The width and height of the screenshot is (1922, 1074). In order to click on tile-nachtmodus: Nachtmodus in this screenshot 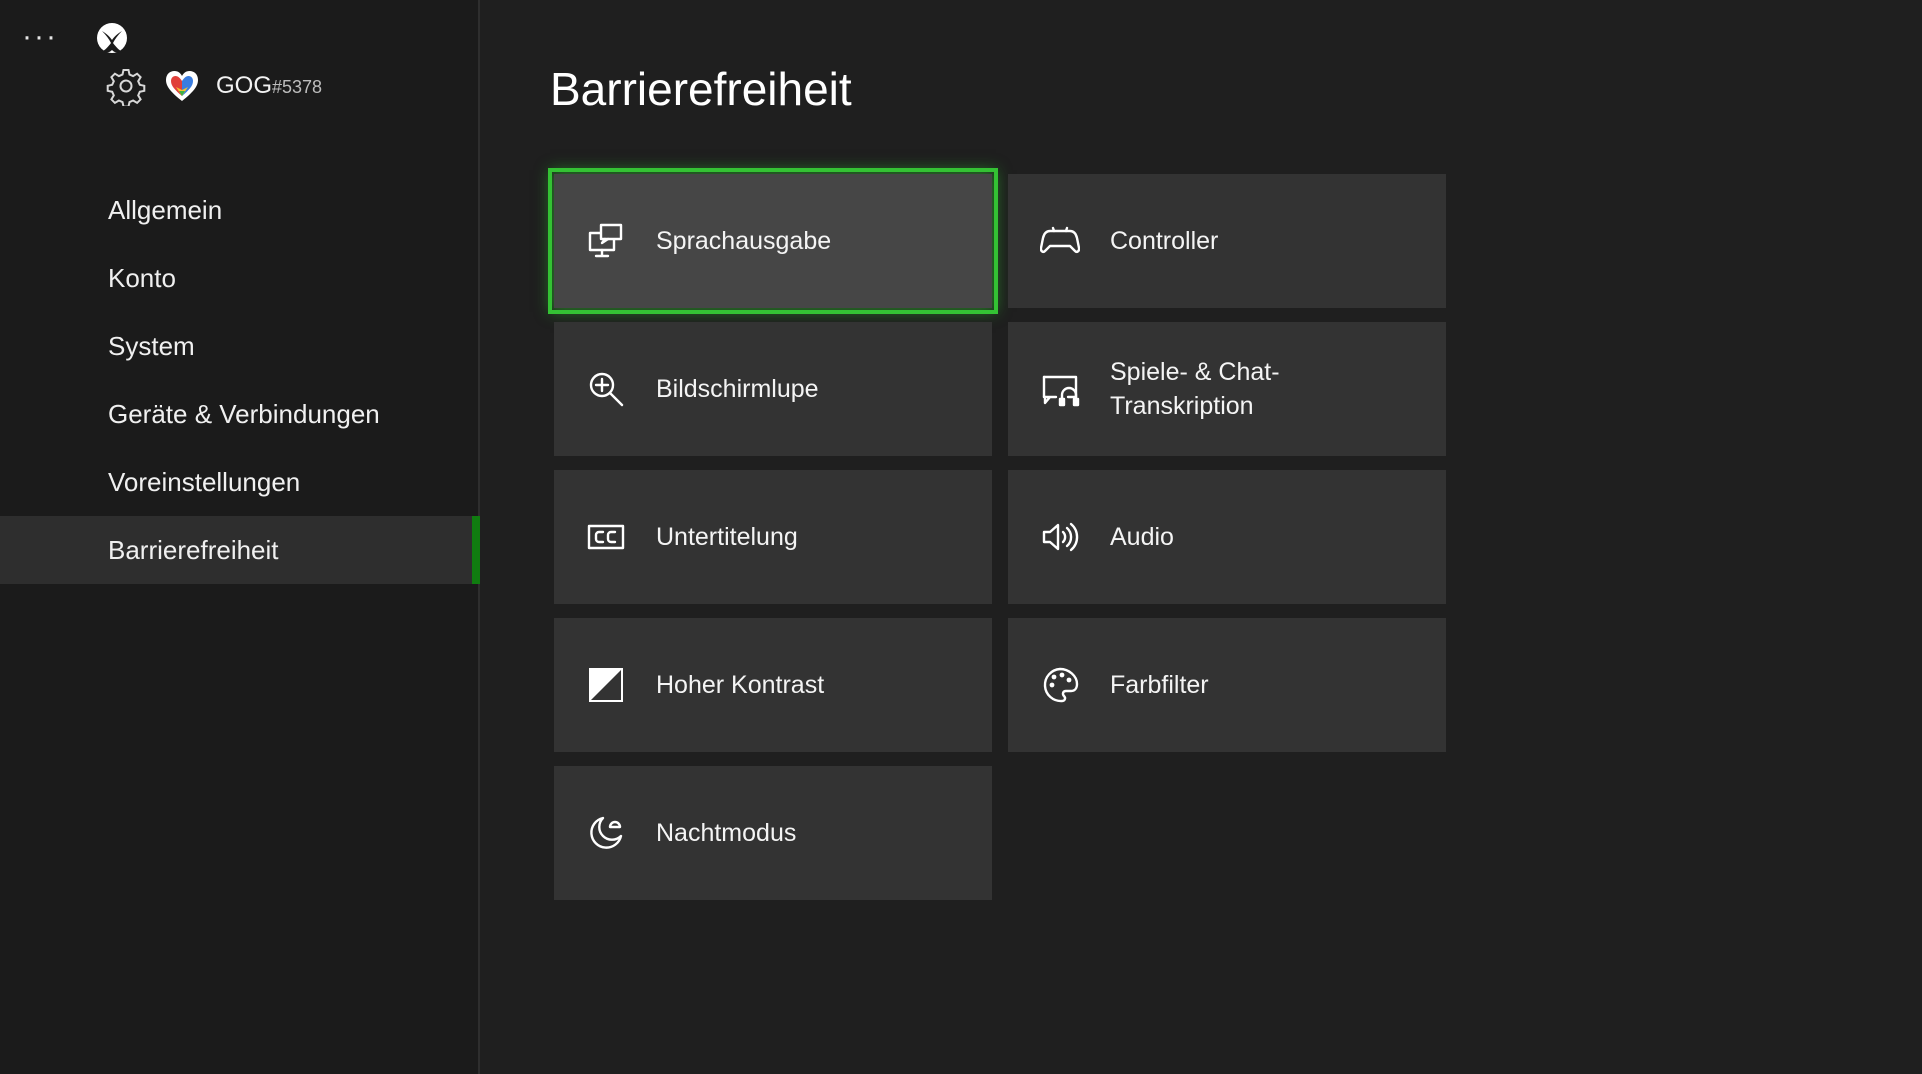, I will do `click(773, 833)`.